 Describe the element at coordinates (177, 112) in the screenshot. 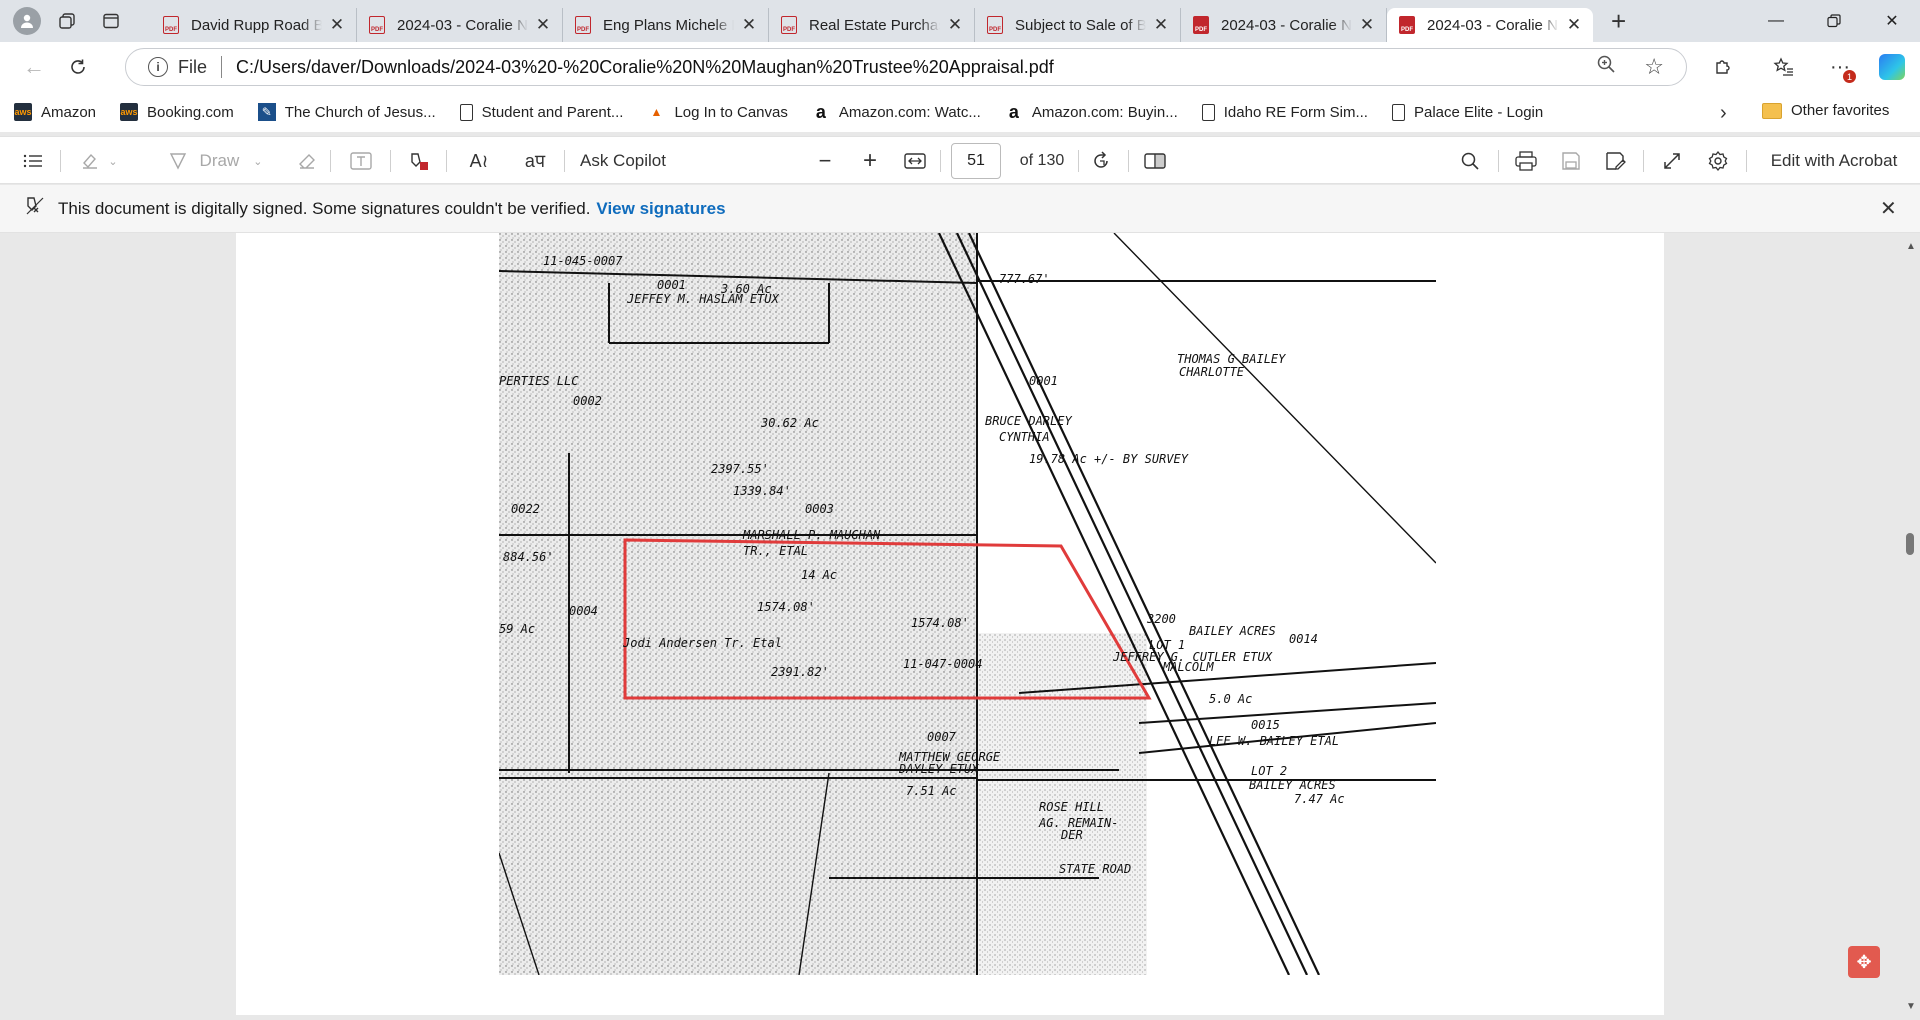

I see `favorite-link: aws Booking.com` at that location.